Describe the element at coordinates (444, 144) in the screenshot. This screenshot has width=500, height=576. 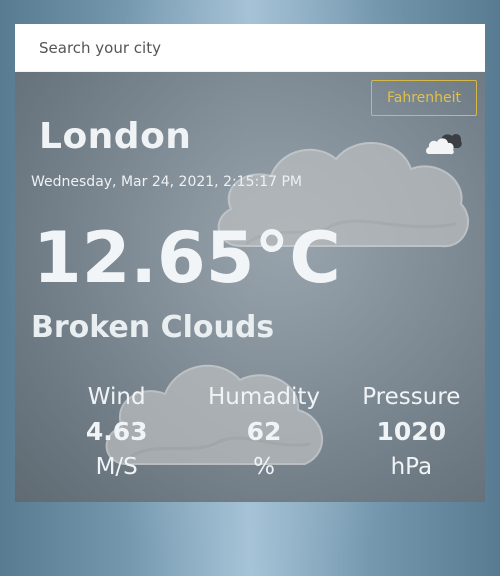
I see `broken-clouds-icon` at that location.